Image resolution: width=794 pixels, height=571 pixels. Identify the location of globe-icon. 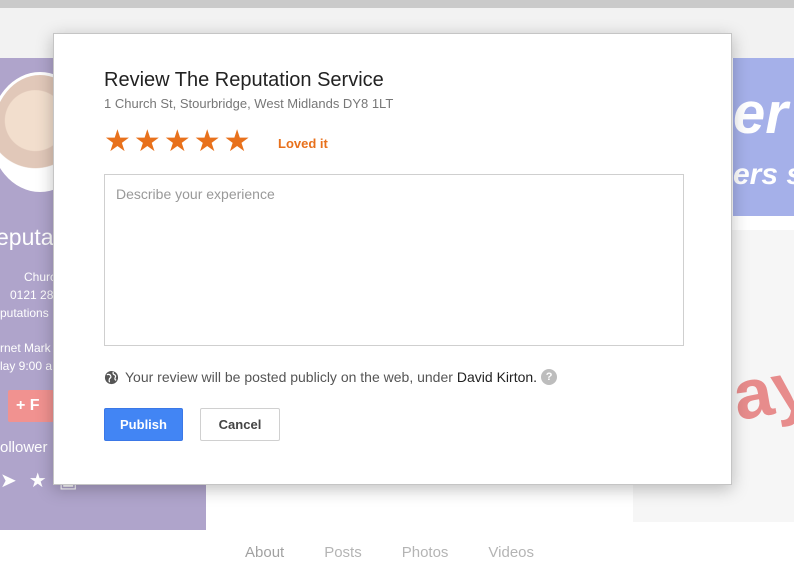
(111, 377).